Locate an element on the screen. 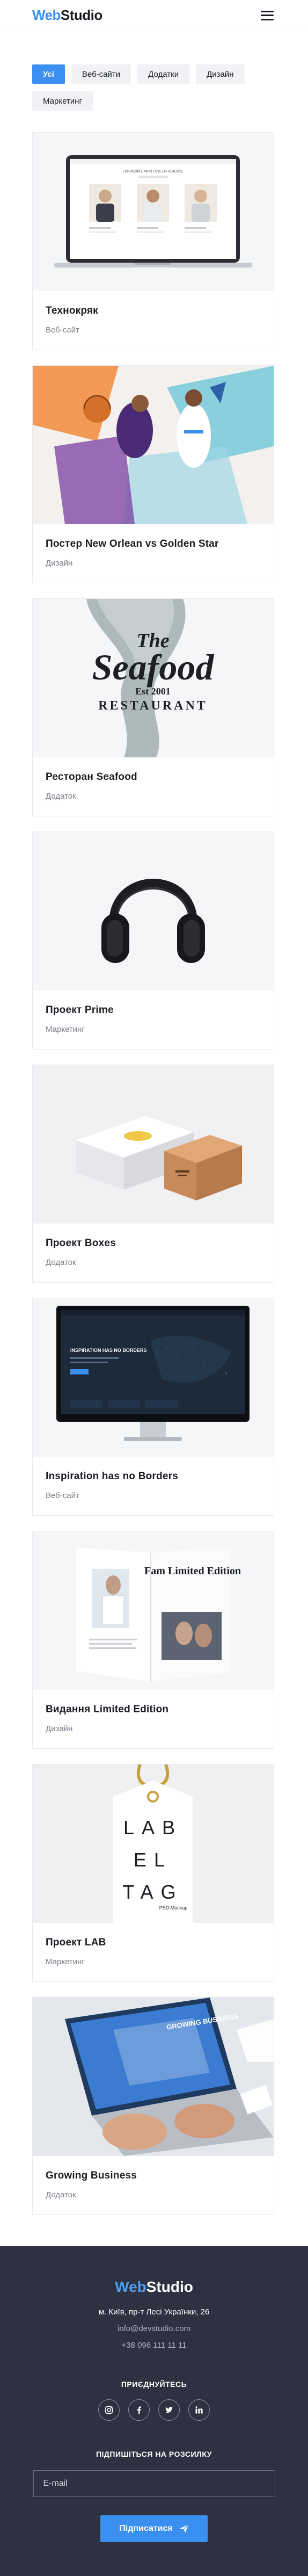 The image size is (308, 2576). laptop-heading: FOR PEOPLE WHO LOVE DIFFERENCE is located at coordinates (153, 171).